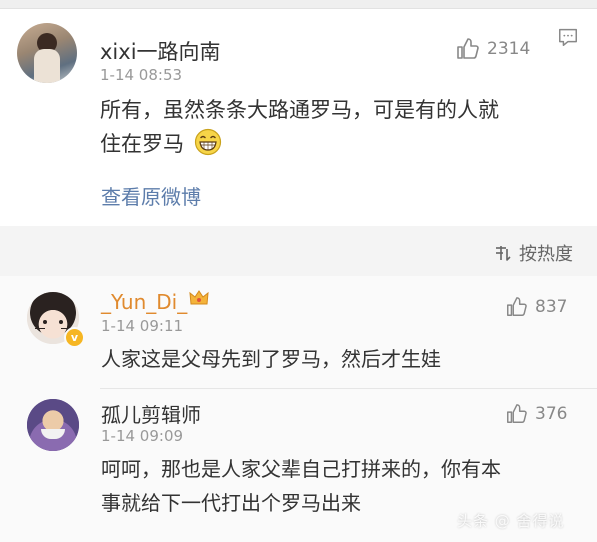  Describe the element at coordinates (546, 254) in the screenshot. I see `sort-label: 按热度` at that location.